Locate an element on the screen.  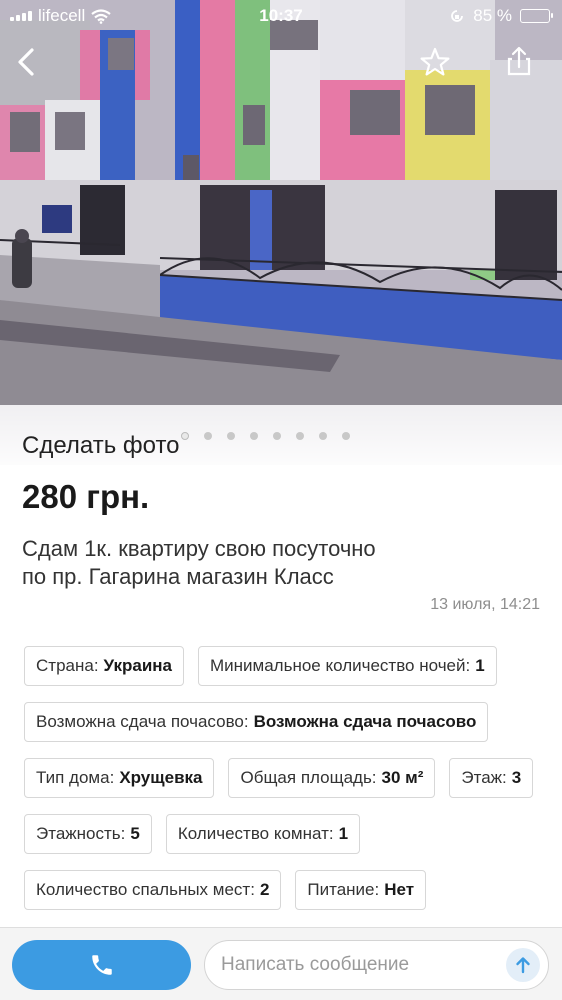
param-value: Хрущевка is located at coordinates (161, 777).